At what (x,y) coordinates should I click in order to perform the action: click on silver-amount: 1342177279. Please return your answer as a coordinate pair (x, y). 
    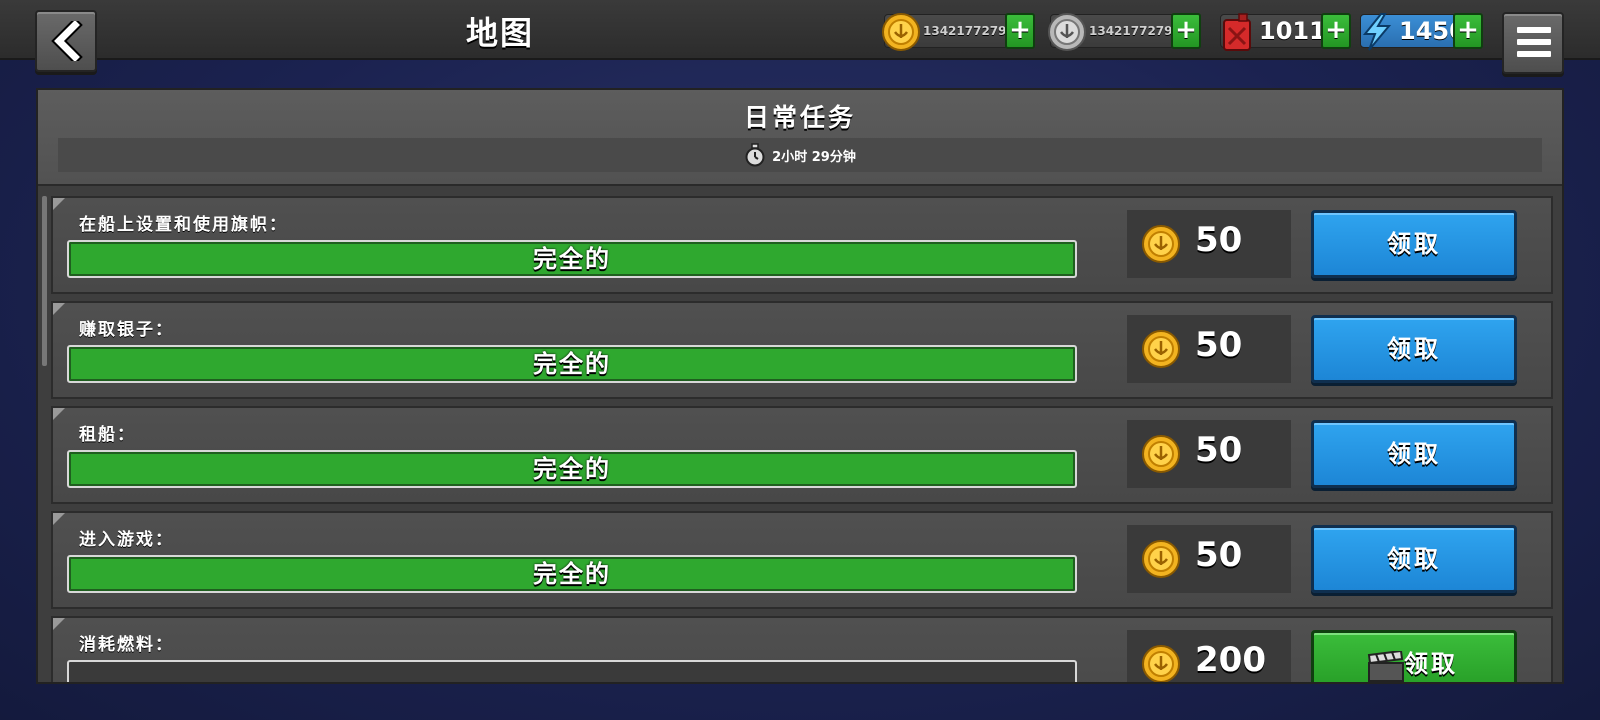
    Looking at the image, I should click on (1131, 31).